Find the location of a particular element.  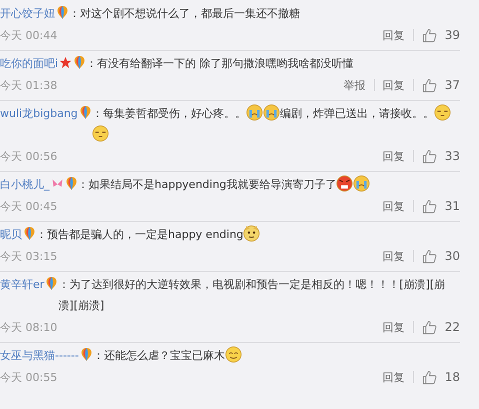

comment-text: ：每集姜哲都受伤，好心疼。。 is located at coordinates (169, 113).